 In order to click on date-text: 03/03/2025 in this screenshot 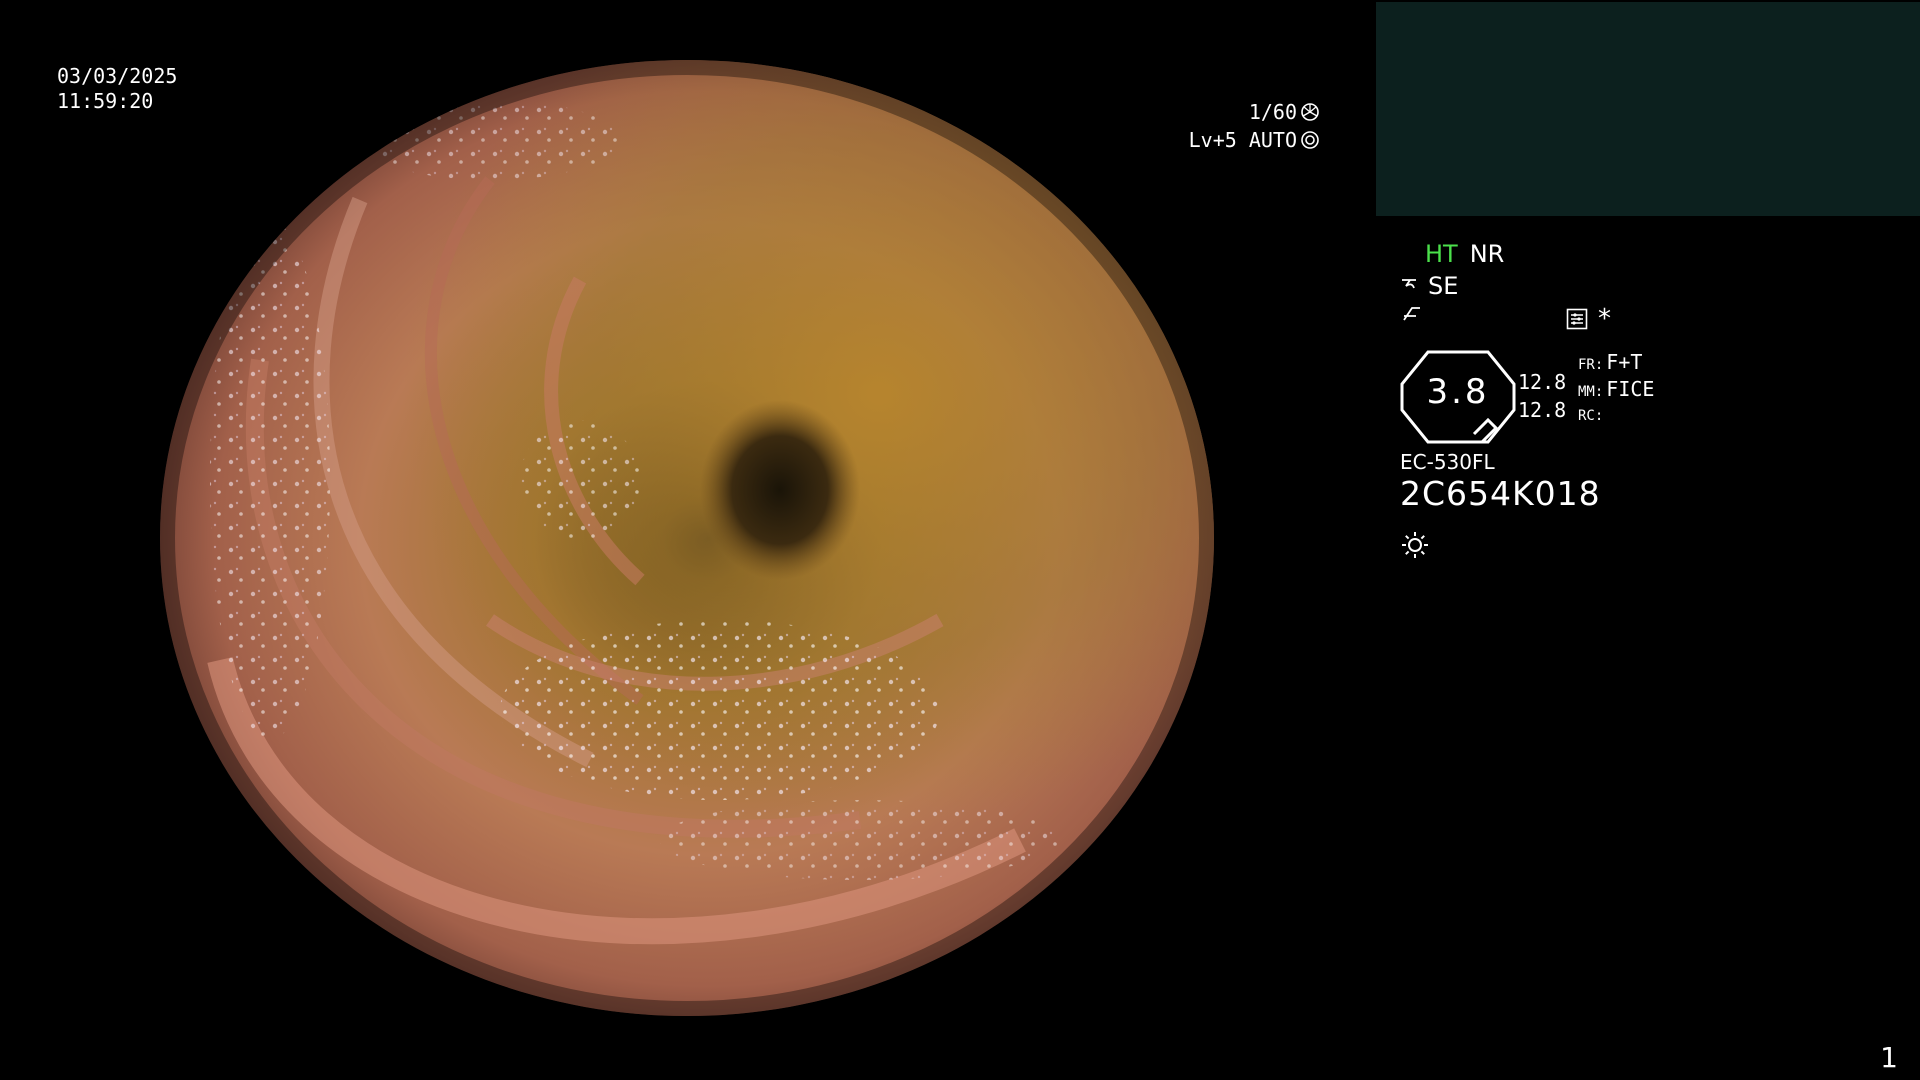, I will do `click(117, 76)`.